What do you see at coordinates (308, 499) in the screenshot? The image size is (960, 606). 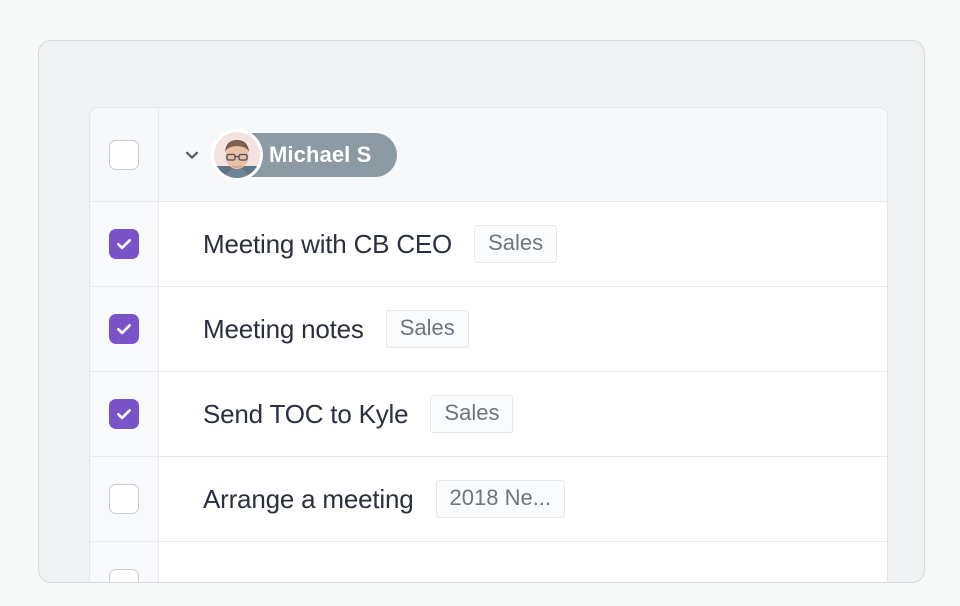 I see `task-title: Arrange a meeting` at bounding box center [308, 499].